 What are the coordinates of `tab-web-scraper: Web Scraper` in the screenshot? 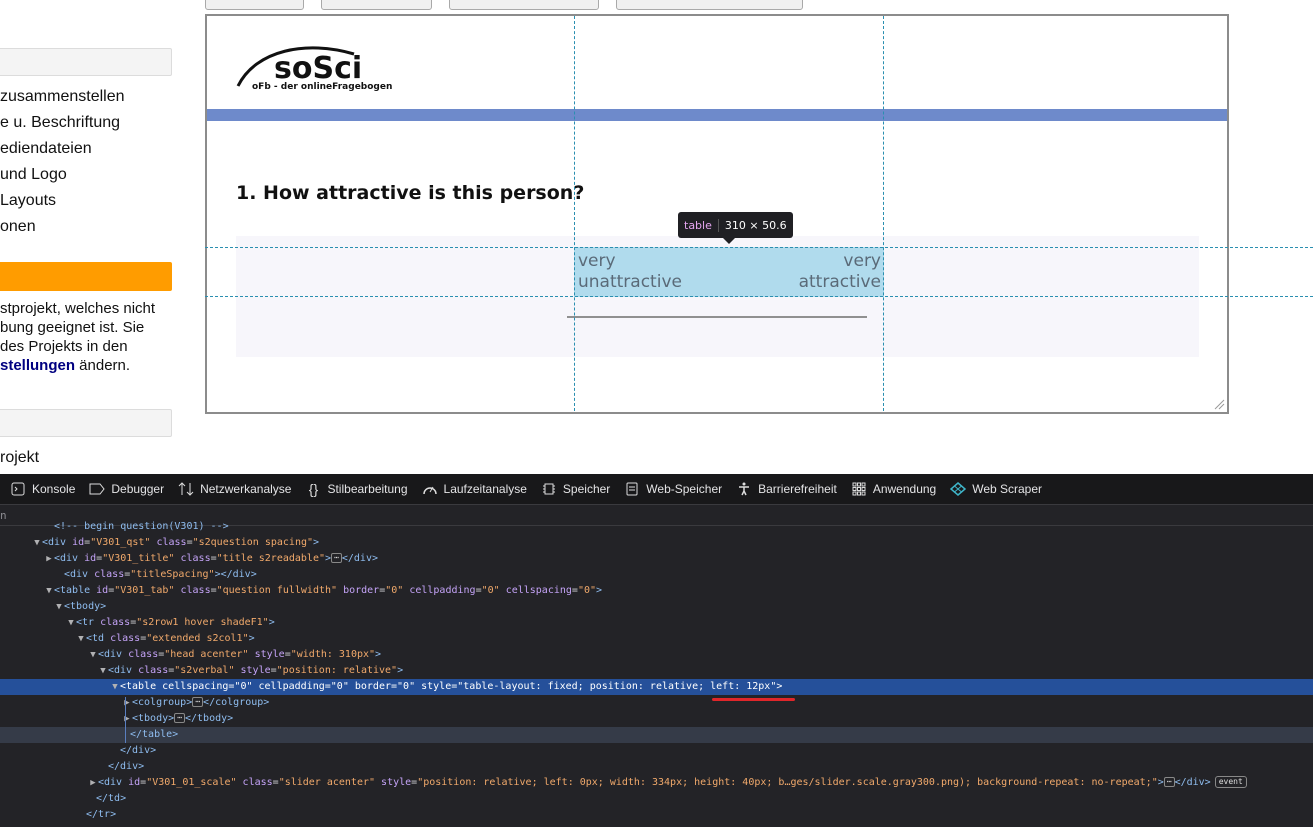 It's located at (996, 489).